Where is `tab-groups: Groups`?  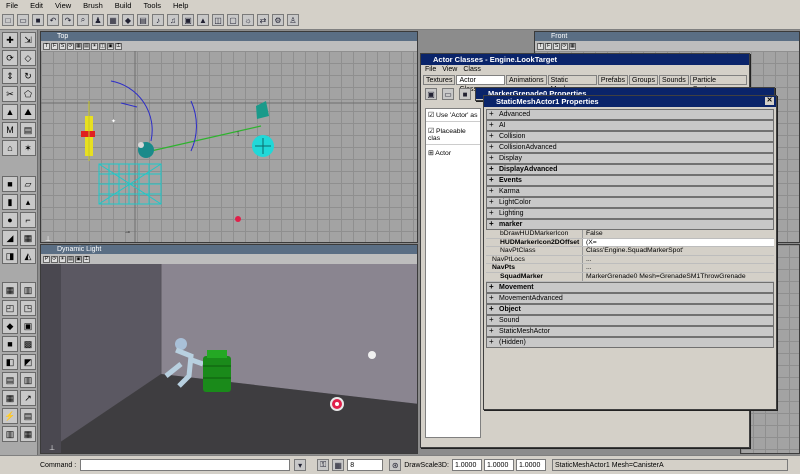
tab-groups: Groups is located at coordinates (643, 80).